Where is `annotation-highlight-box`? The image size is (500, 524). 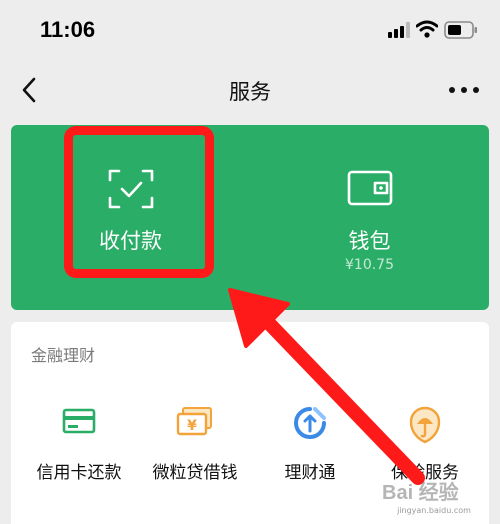 annotation-highlight-box is located at coordinates (139, 202).